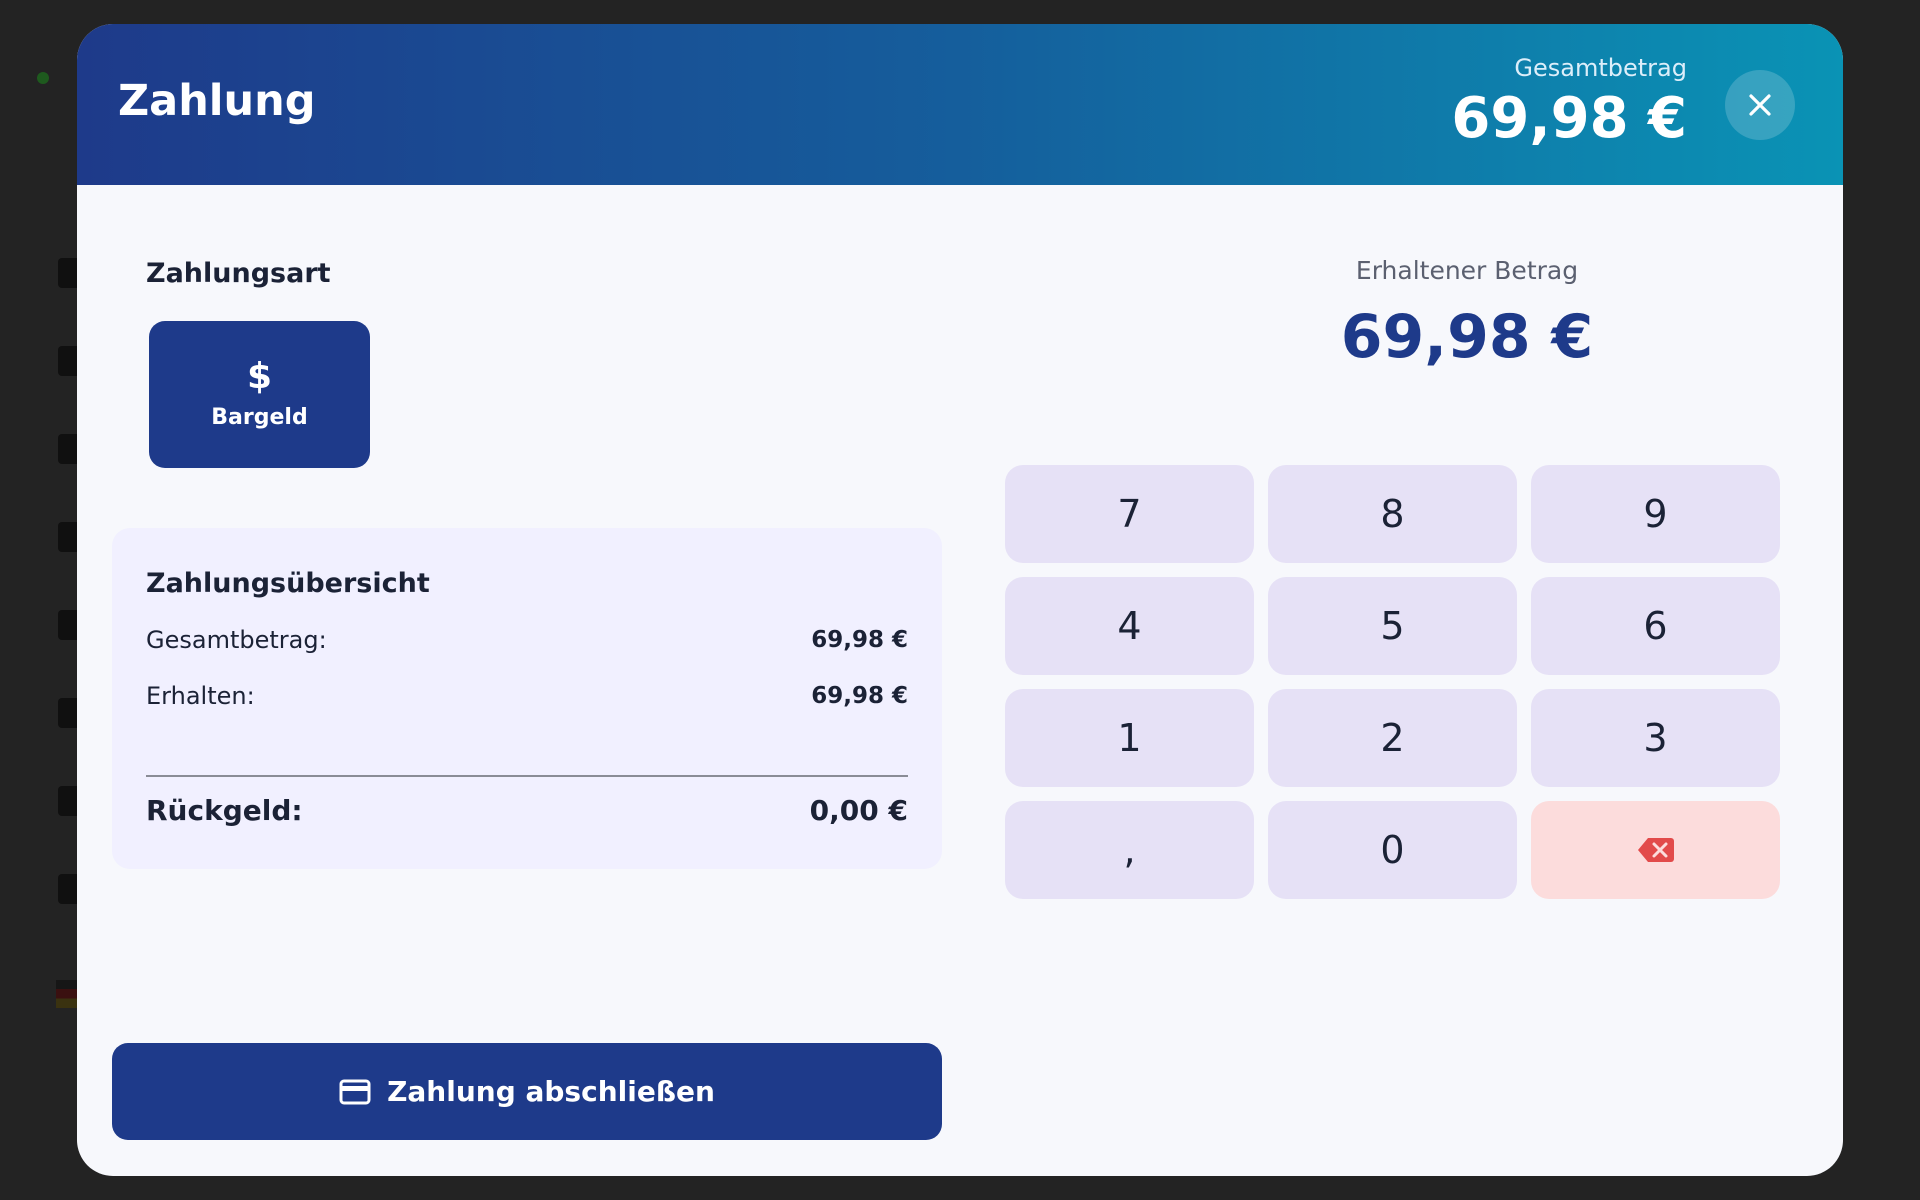 This screenshot has height=1200, width=1920. What do you see at coordinates (1569, 118) in the screenshot?
I see `total-amount-value: 69,98 €` at bounding box center [1569, 118].